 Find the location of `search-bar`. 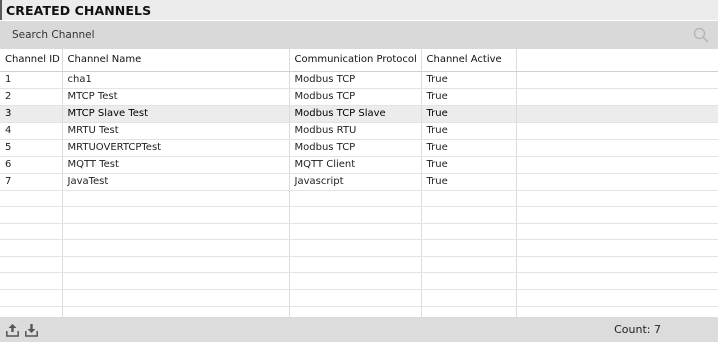

search-bar is located at coordinates (359, 35).